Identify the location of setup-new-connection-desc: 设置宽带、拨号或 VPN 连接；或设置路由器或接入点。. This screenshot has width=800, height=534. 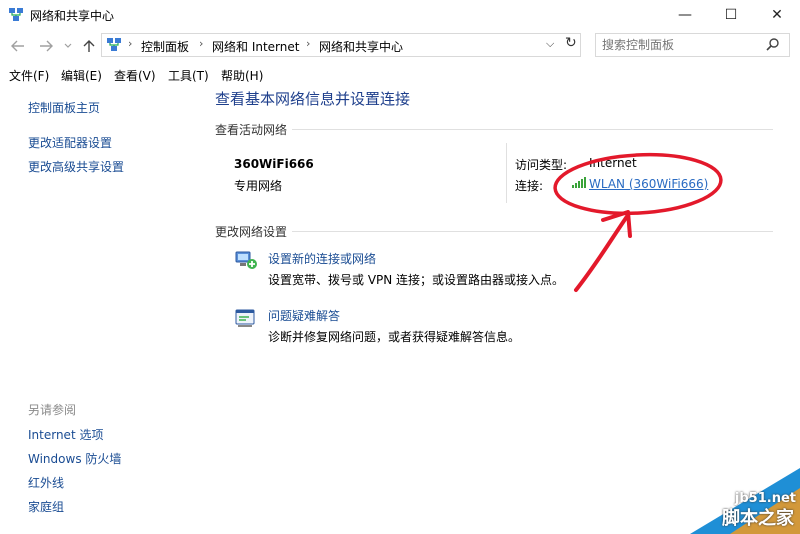
(416, 280).